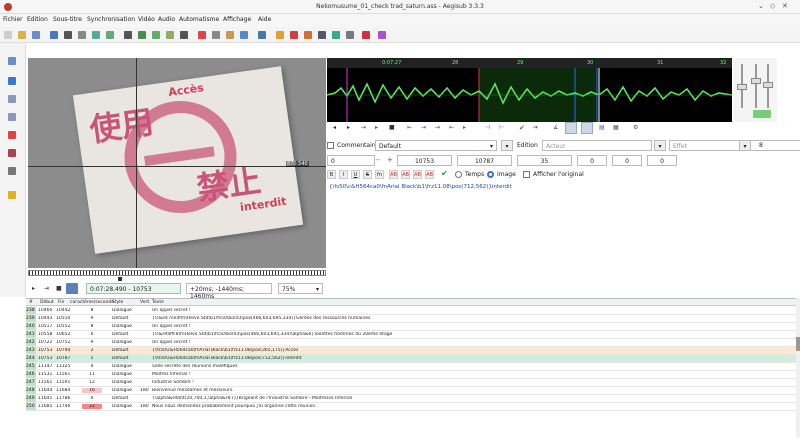 The image size is (800, 440). I want to click on bold-button: B, so click(331, 174).